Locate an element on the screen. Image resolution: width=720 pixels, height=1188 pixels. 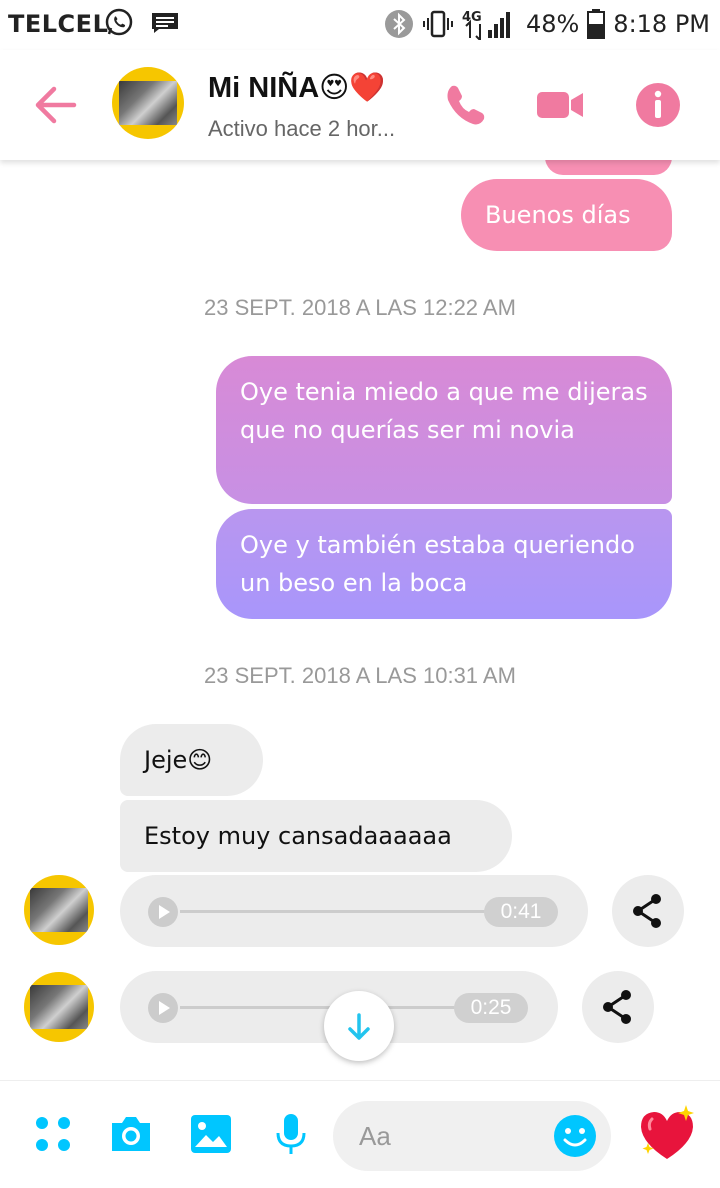
message-input-container is located at coordinates (472, 1136).